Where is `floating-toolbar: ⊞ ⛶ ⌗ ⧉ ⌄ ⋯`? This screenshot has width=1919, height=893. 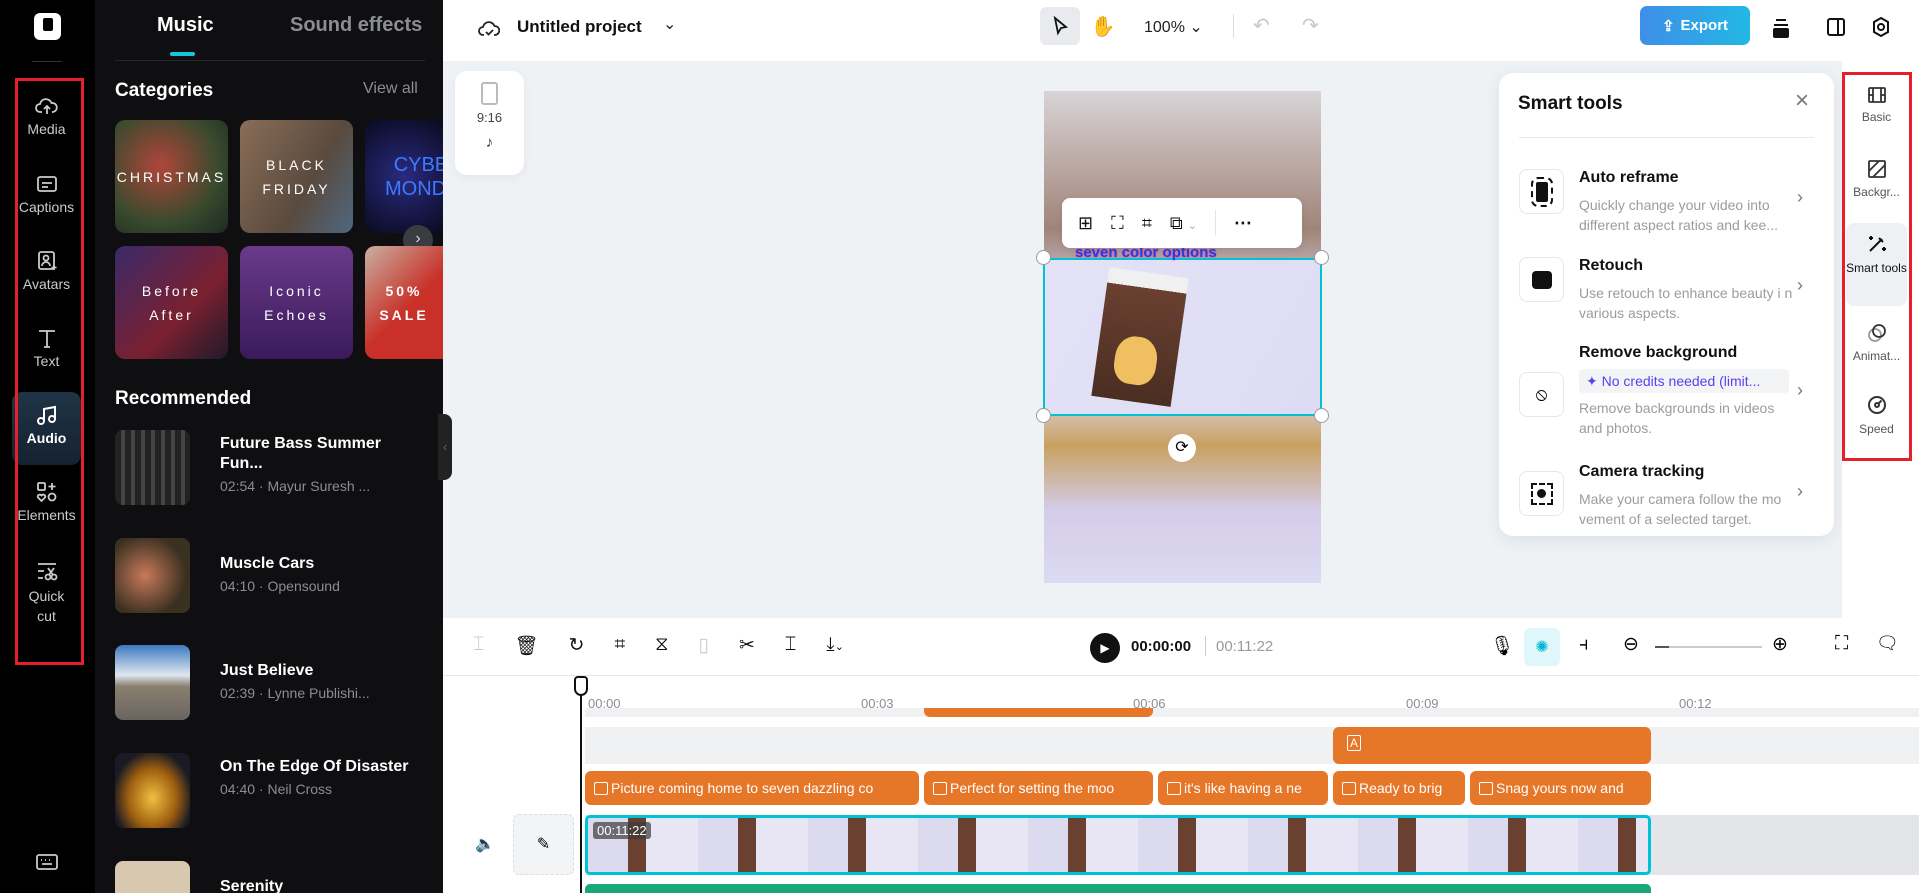
floating-toolbar: ⊞ ⛶ ⌗ ⧉ ⌄ ⋯ is located at coordinates (1182, 223).